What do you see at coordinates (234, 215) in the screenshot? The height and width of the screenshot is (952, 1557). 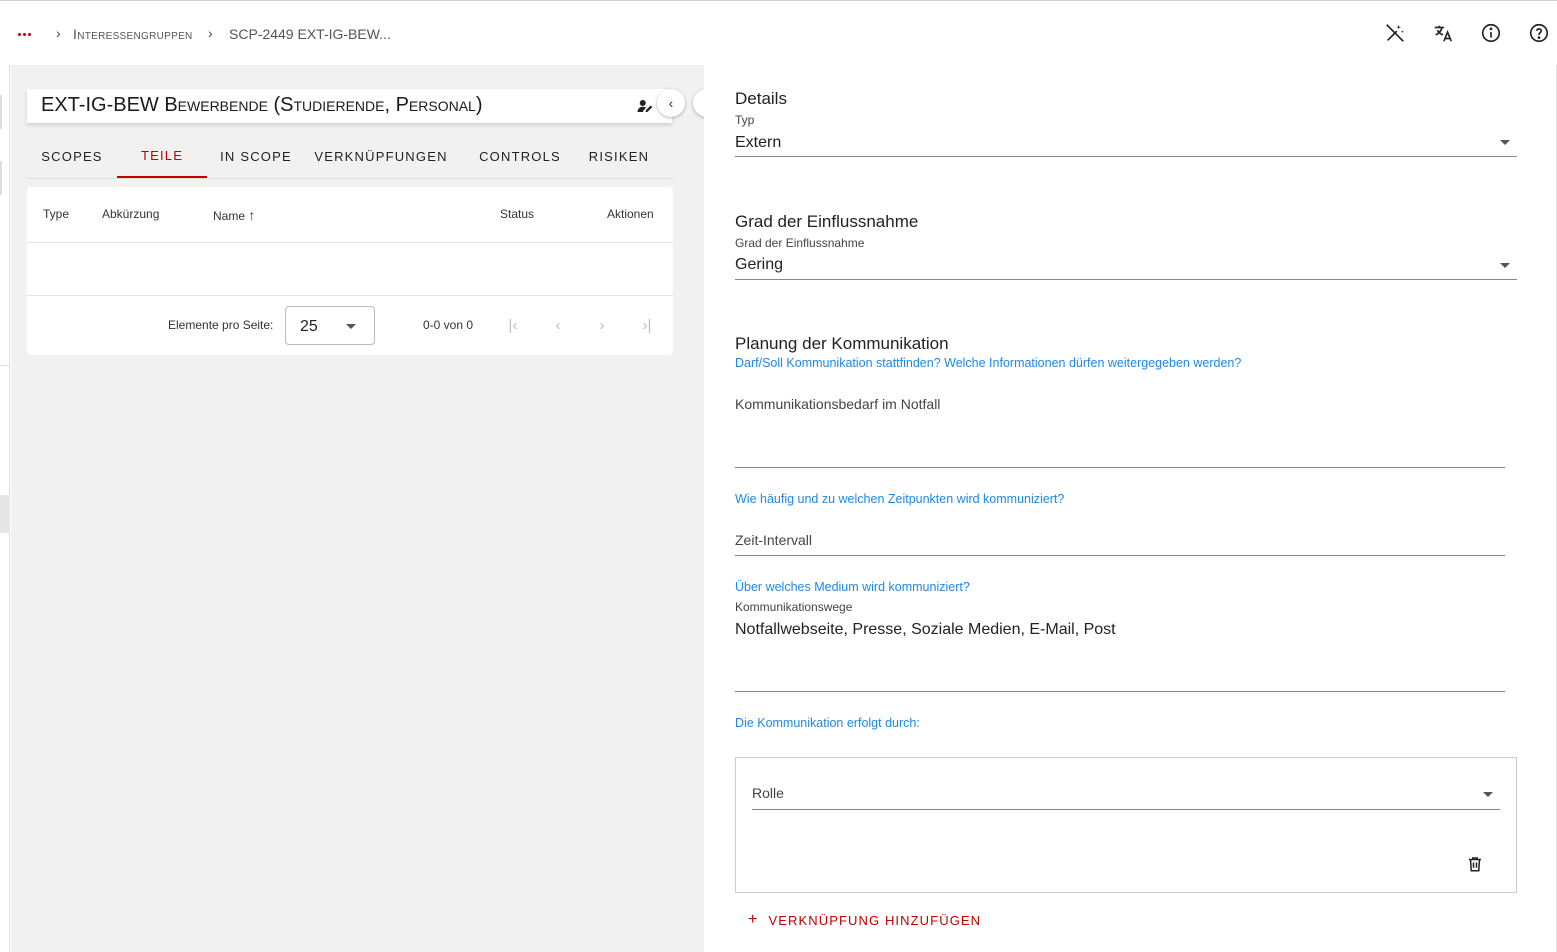 I see `column-header-name: Name ↑` at bounding box center [234, 215].